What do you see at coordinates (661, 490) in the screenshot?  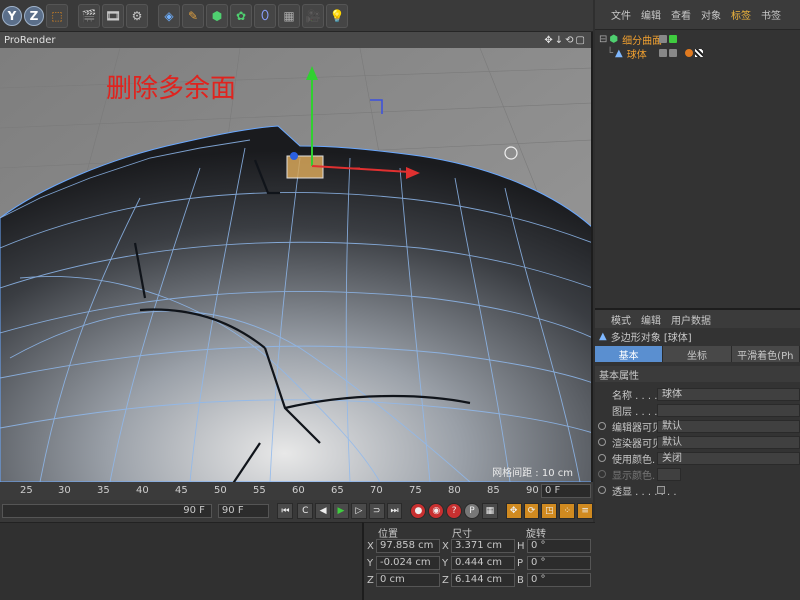 I see `xray-checkbox` at bounding box center [661, 490].